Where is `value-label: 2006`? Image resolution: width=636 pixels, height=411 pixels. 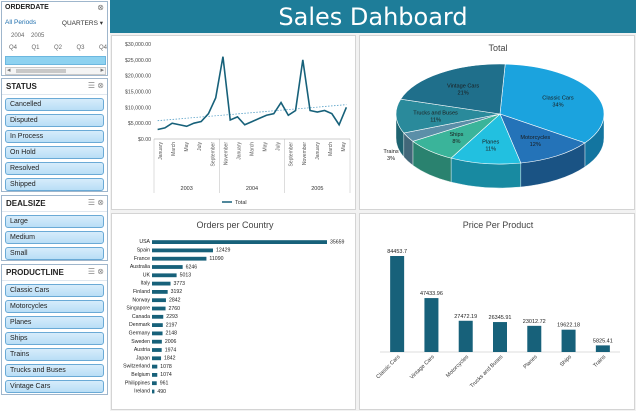
value-label: 2006 is located at coordinates (171, 342).